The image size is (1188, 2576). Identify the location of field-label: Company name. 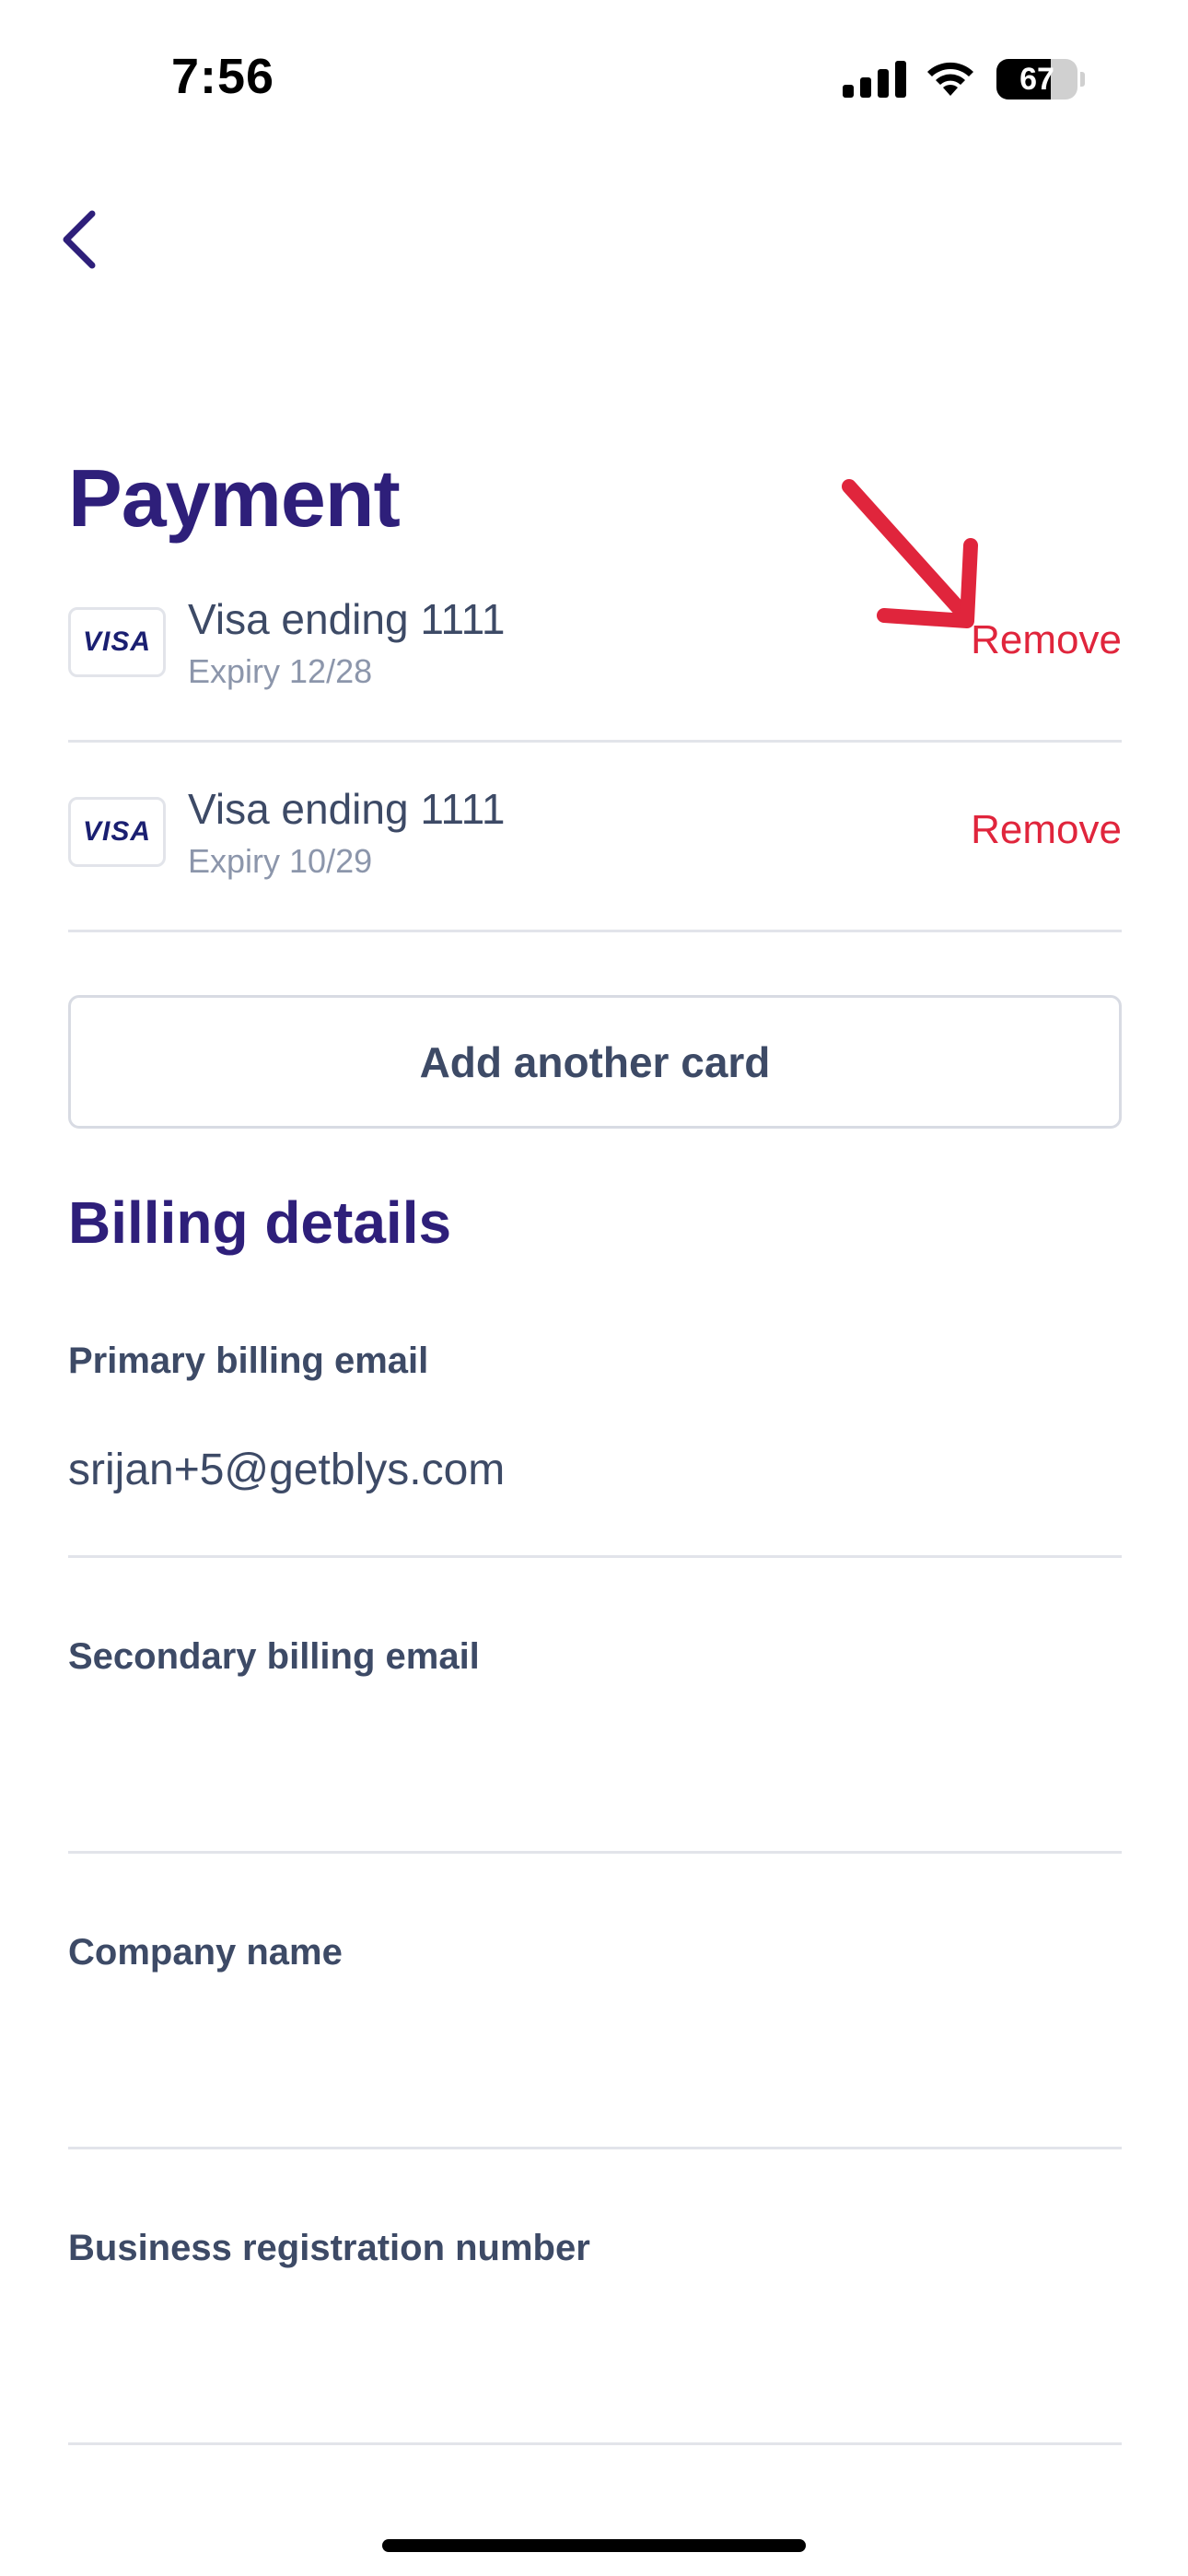
(205, 1952).